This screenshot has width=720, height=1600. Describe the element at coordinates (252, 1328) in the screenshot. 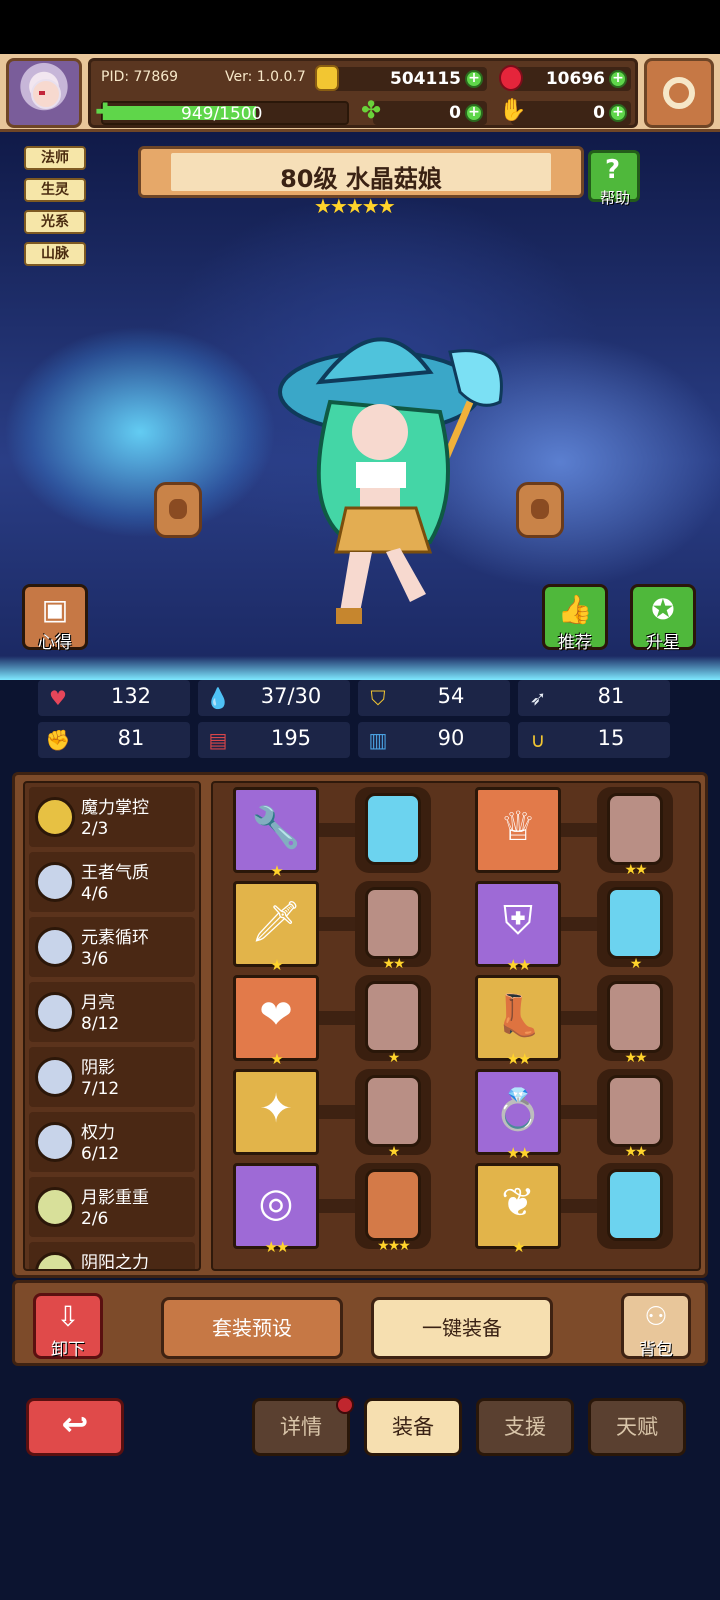

I see `set-preset-button: 套装预设` at that location.